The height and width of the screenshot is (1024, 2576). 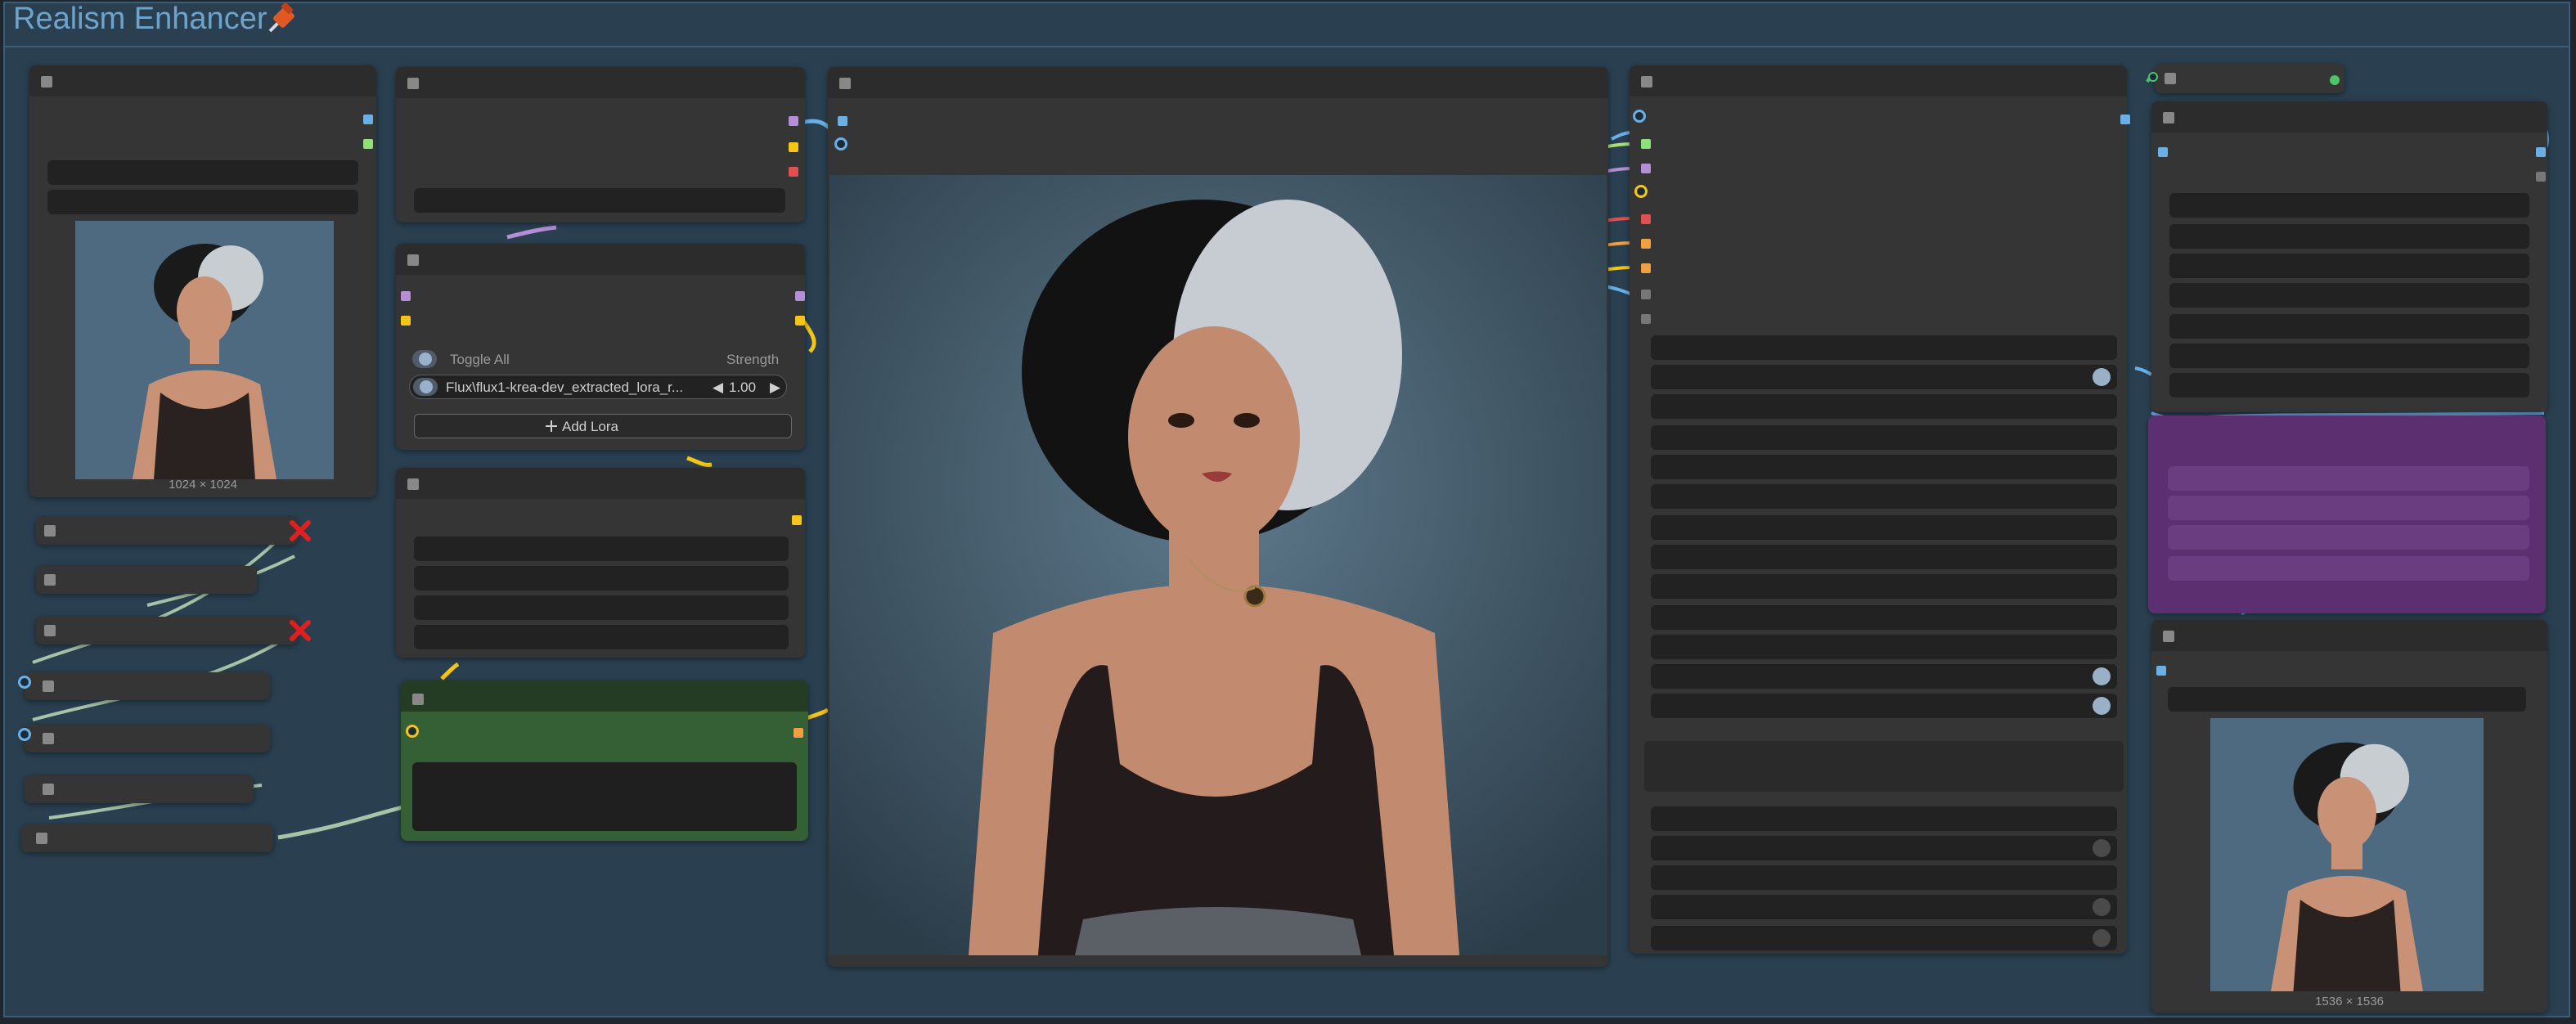 I want to click on input-slot-images, so click(x=2161, y=671).